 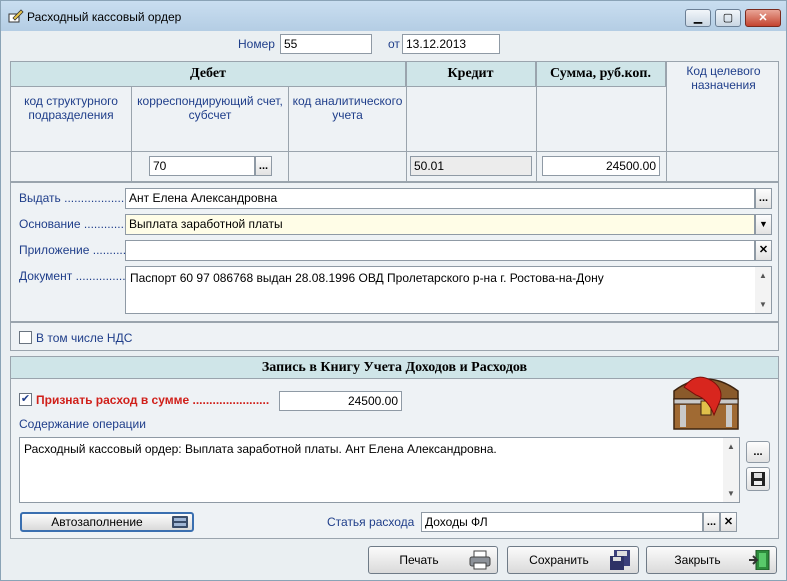 What do you see at coordinates (731, 470) in the screenshot?
I see `operation-content-scrollbar: ▲ ▼` at bounding box center [731, 470].